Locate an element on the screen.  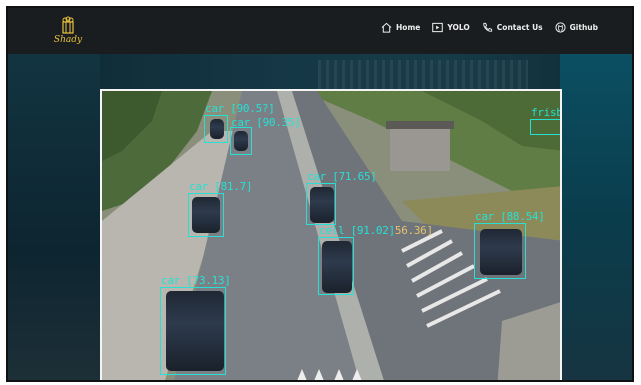
background-railing is located at coordinates (423, 75).